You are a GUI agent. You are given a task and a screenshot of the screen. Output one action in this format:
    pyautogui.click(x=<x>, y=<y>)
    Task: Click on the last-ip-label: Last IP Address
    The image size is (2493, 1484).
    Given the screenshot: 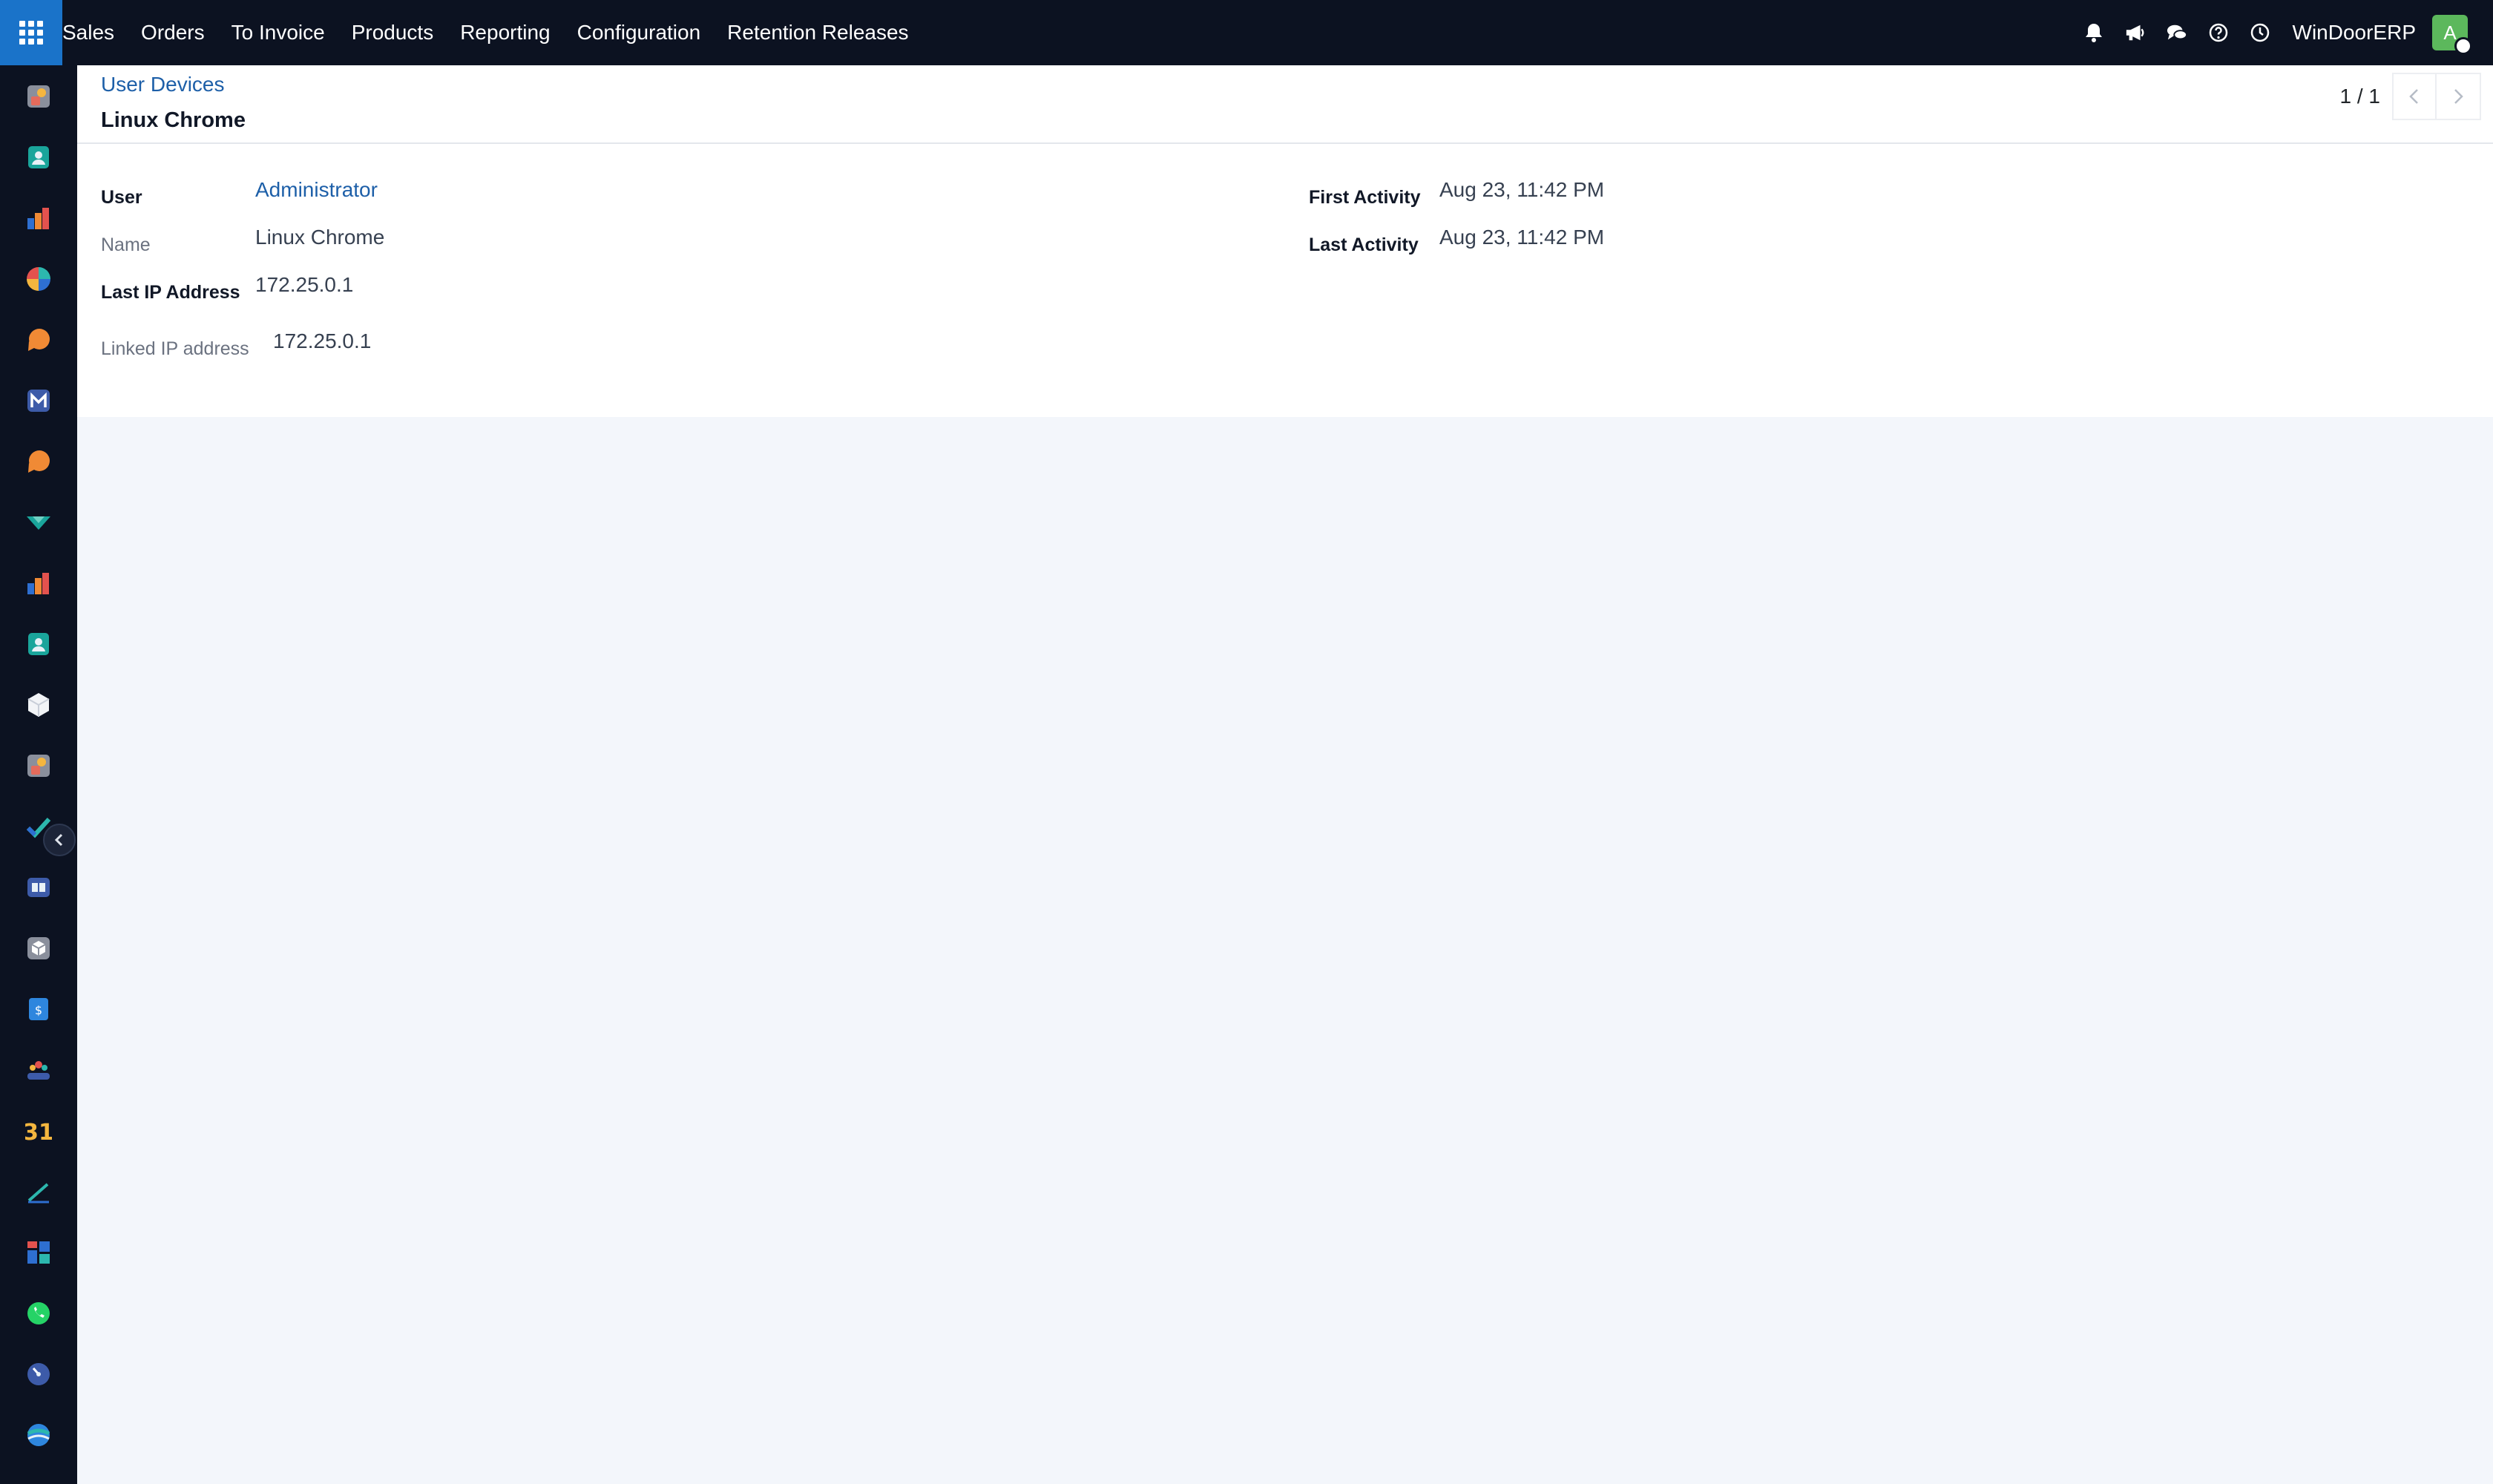 What is the action you would take?
    pyautogui.click(x=170, y=292)
    